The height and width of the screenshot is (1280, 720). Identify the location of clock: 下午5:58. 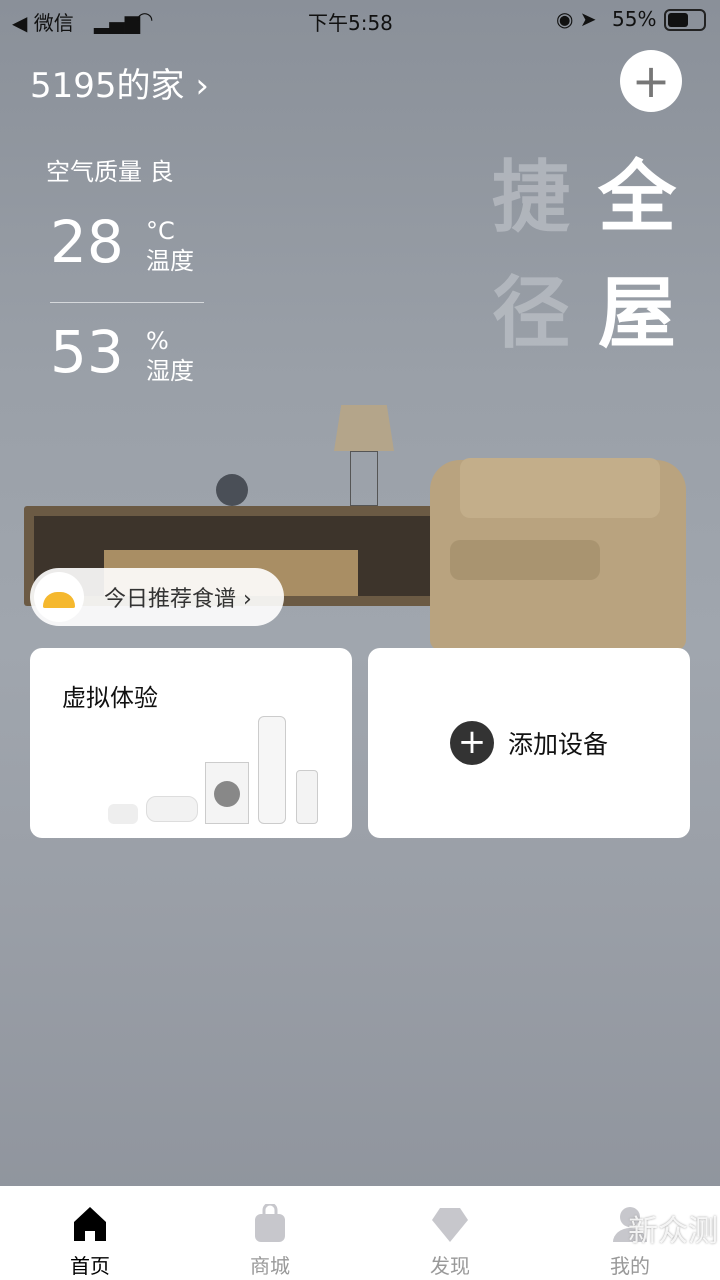
(350, 23).